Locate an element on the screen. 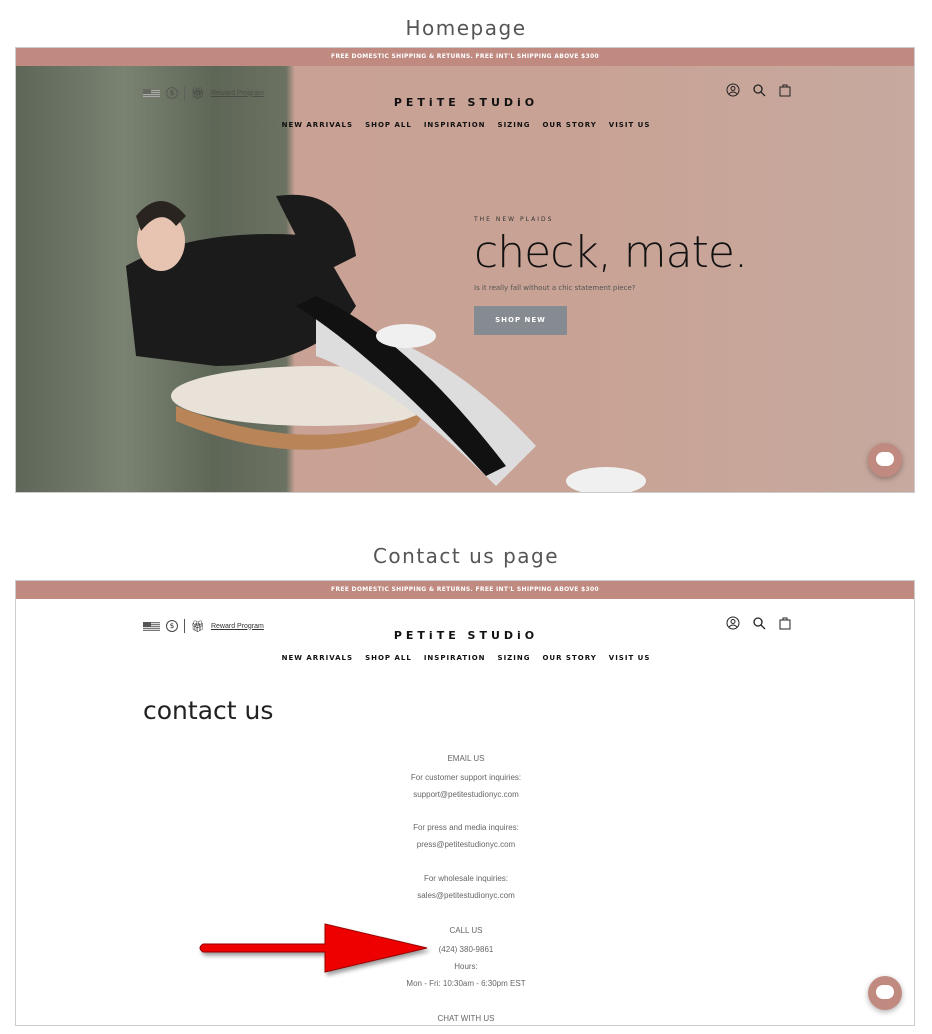 This screenshot has height=1034, width=932. homepage-label: Homepage is located at coordinates (466, 28).